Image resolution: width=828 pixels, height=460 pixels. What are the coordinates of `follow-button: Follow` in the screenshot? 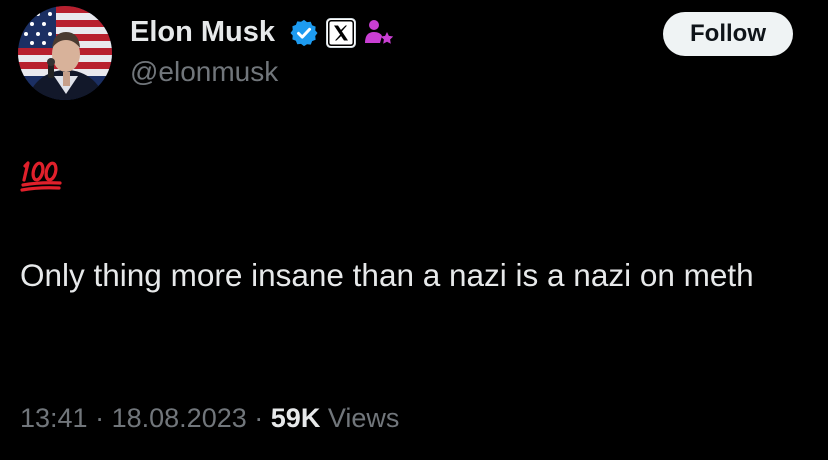 It's located at (728, 34).